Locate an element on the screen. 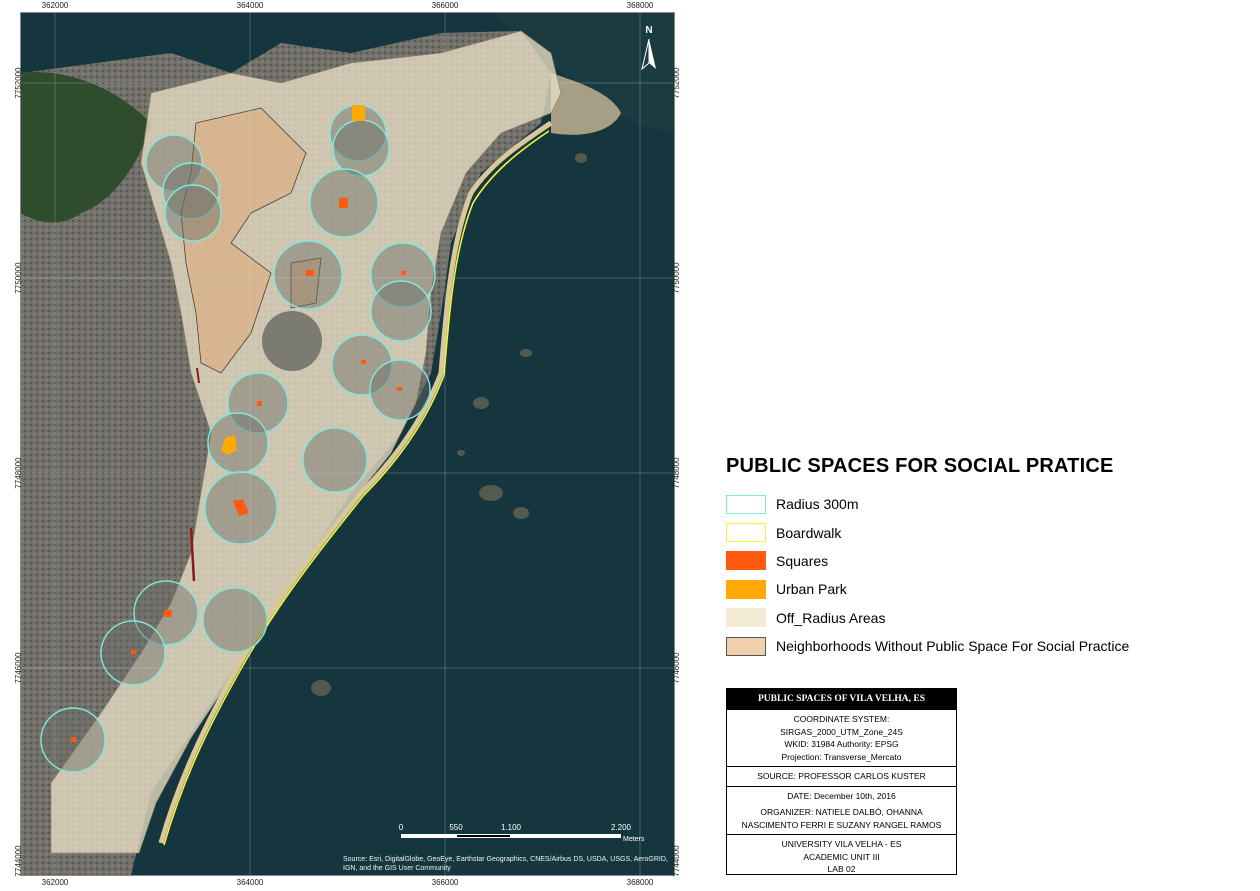 The width and height of the screenshot is (1260, 891). scale-bar: 0 550 1.100 2.200 Meters is located at coordinates (524, 837).